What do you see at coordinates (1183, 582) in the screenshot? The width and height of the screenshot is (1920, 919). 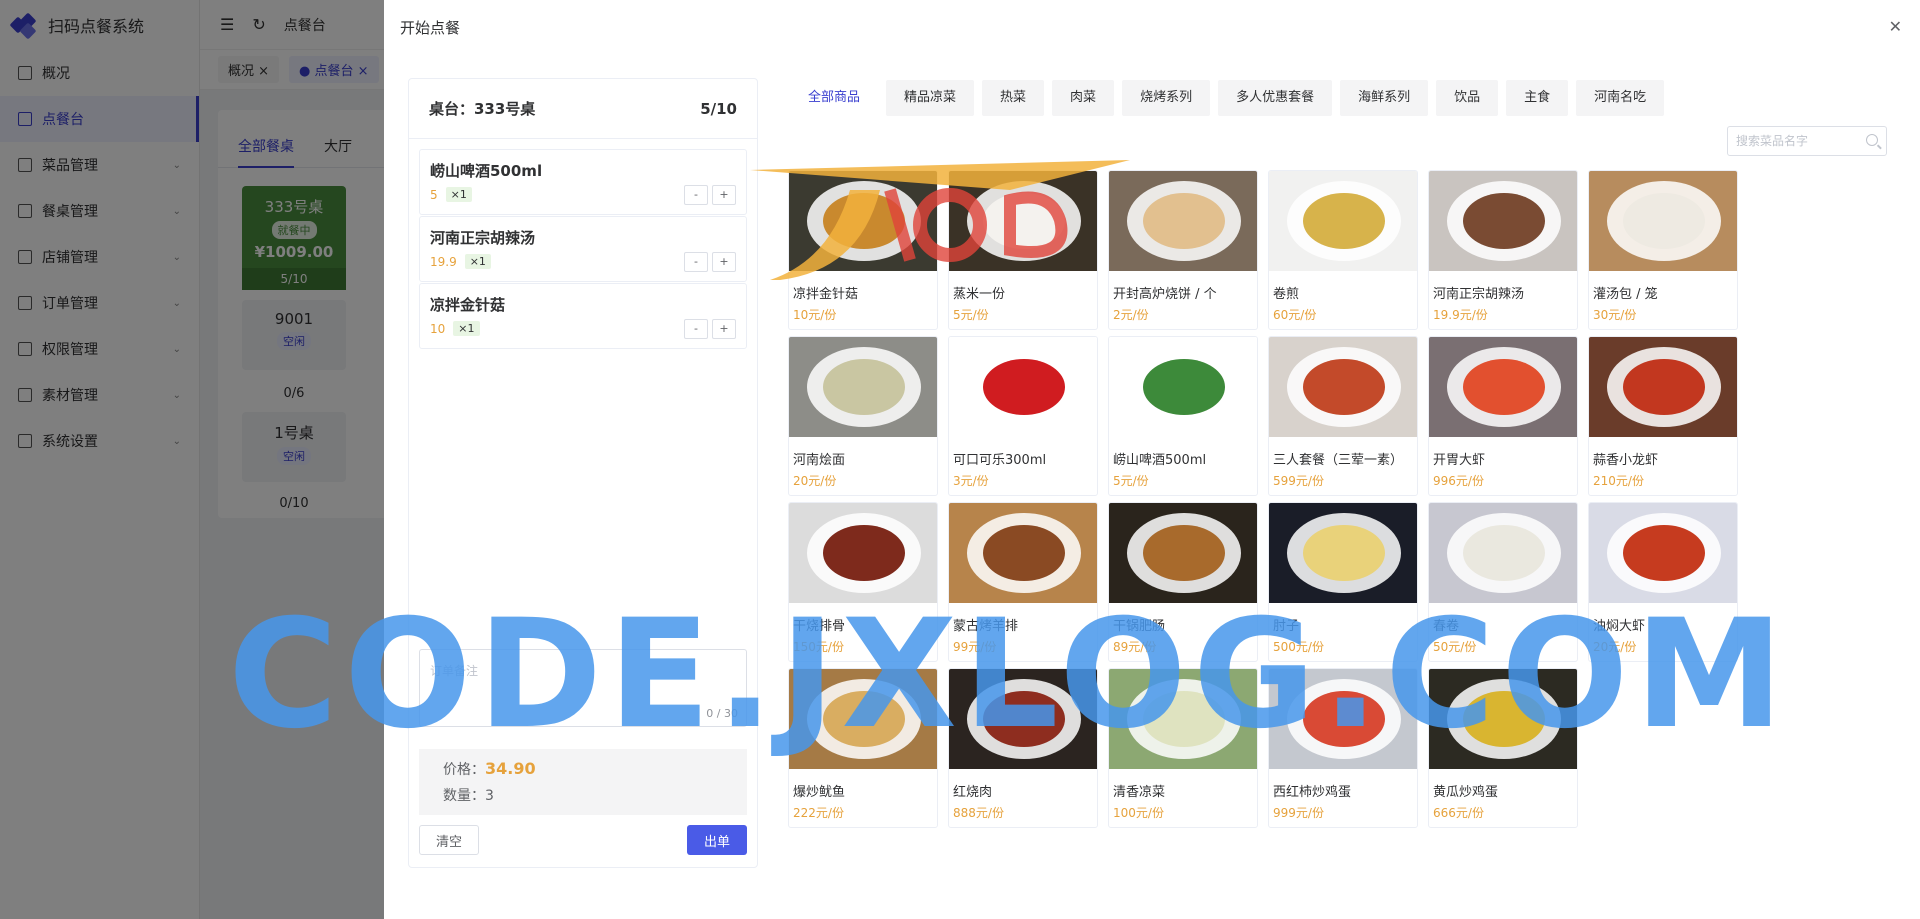 I see `dish-card: 干锅肥肠 89元/份` at bounding box center [1183, 582].